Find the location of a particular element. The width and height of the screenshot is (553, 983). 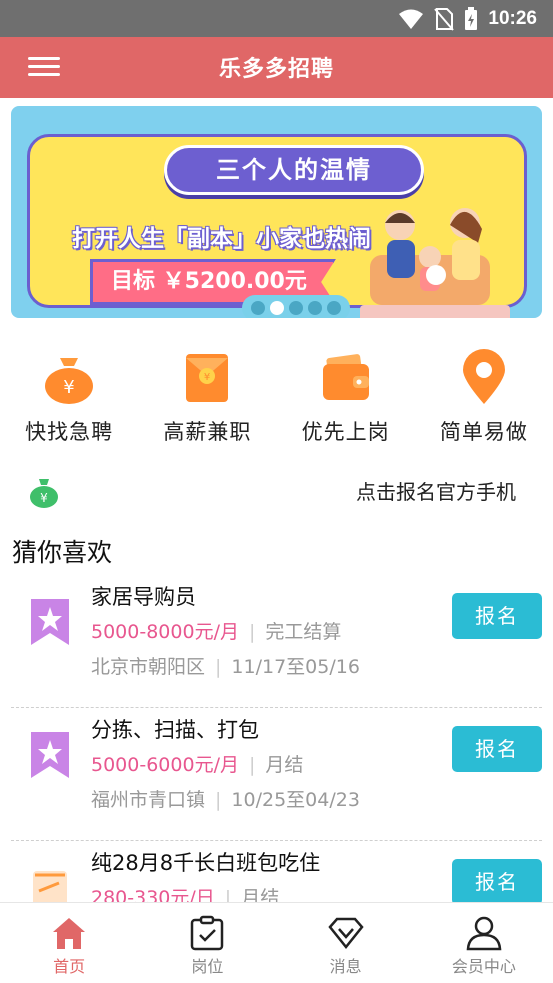

job-dates: 11/17至05/16 is located at coordinates (295, 667).